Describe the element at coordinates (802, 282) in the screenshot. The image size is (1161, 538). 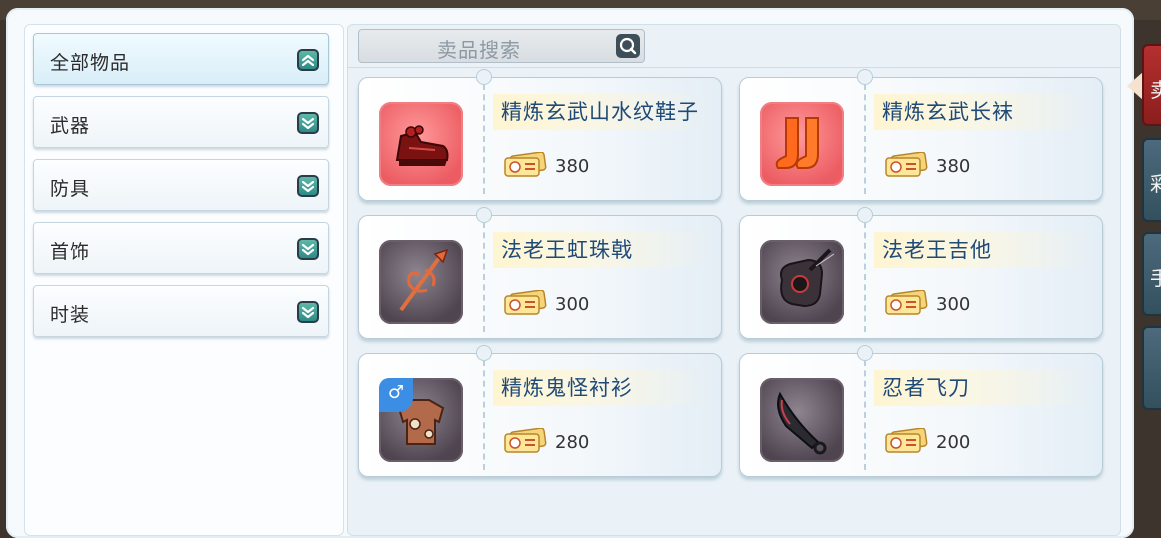
I see `guitar-icon` at that location.